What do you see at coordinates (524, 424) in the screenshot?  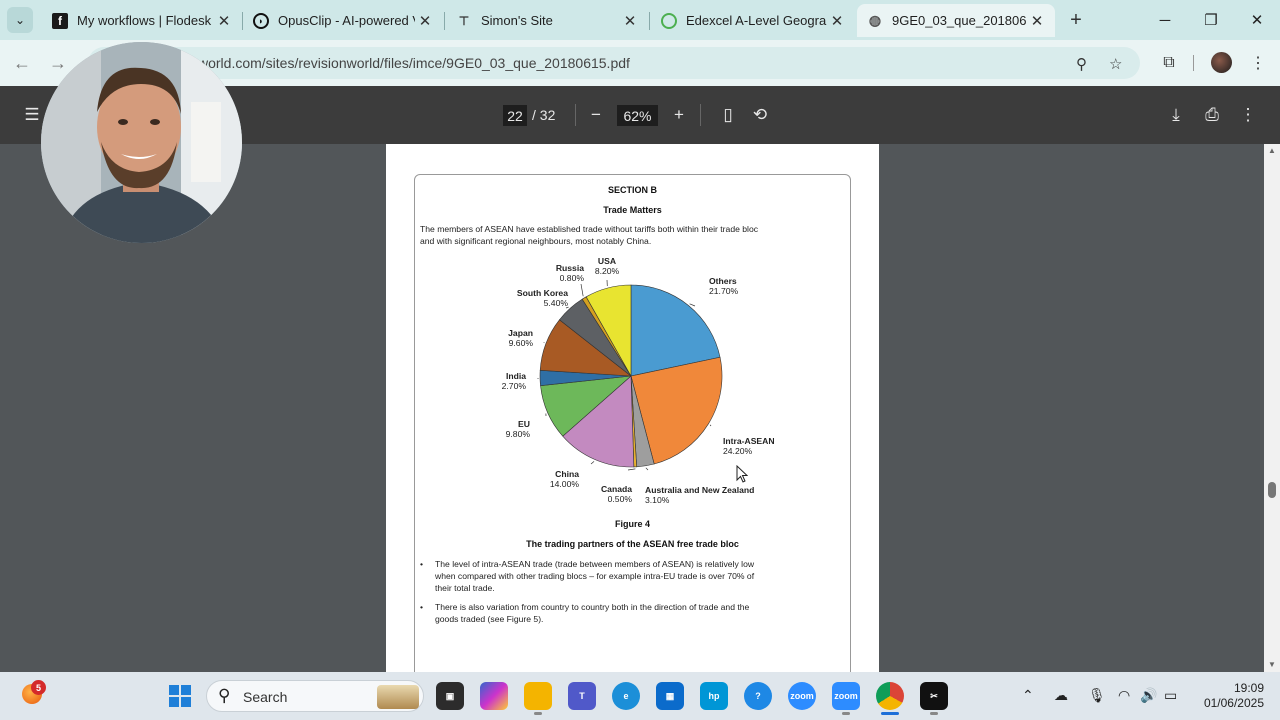 I see `pie-label-name: EU` at bounding box center [524, 424].